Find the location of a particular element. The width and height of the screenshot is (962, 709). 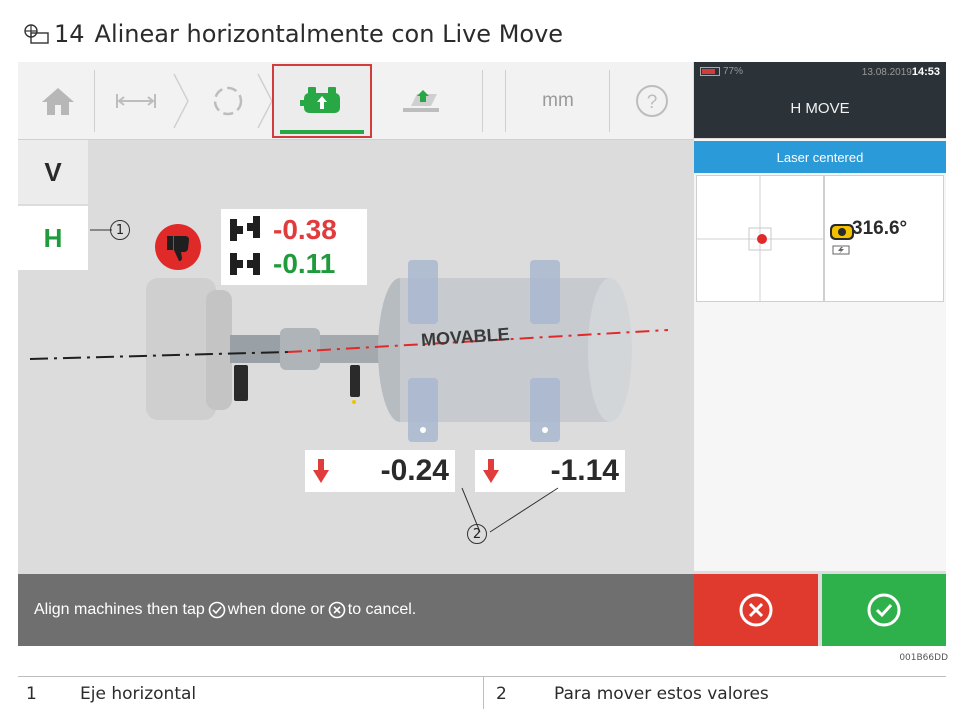

dimensions-icon is located at coordinates (136, 101).